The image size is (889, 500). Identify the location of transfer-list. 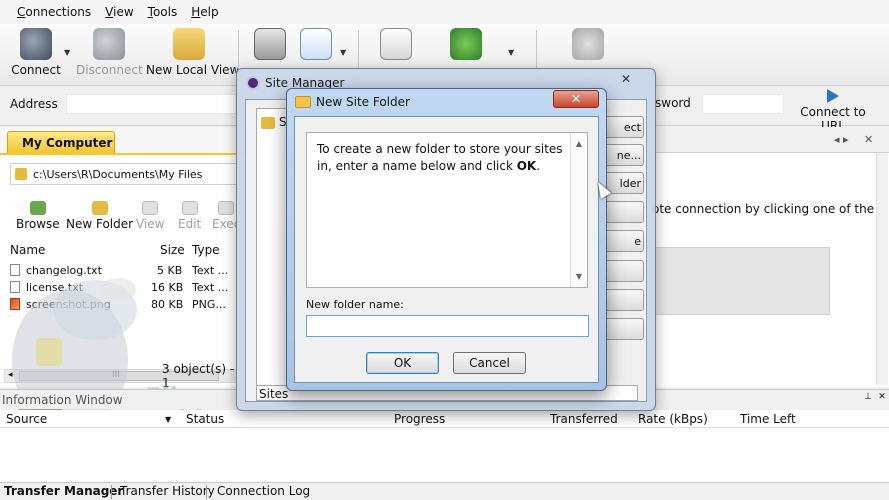
(444, 455).